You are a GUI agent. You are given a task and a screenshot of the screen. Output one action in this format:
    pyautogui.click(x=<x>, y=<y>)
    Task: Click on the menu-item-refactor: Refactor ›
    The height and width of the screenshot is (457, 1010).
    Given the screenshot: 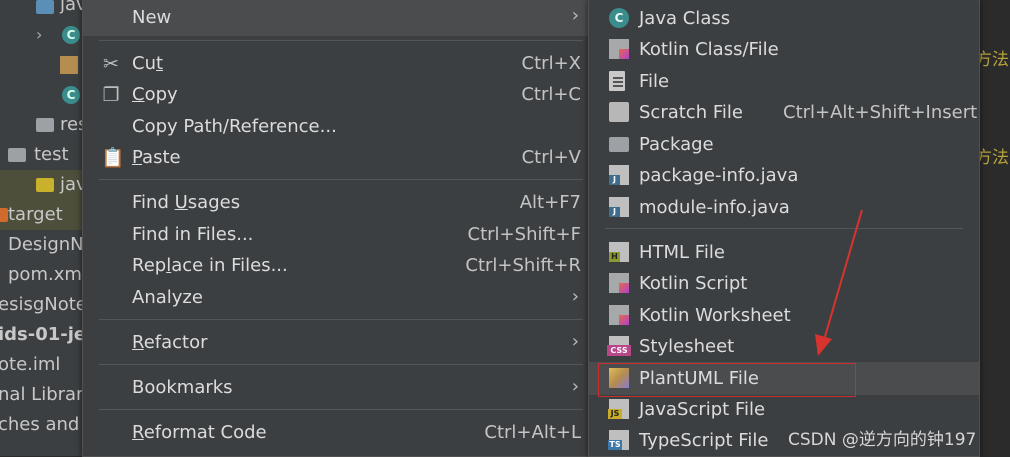 What is the action you would take?
    pyautogui.click(x=337, y=342)
    